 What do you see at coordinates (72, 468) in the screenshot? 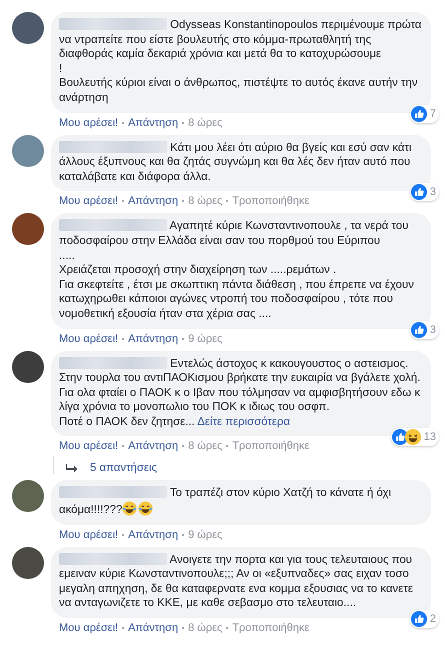
I see `reply-arrow-icon` at bounding box center [72, 468].